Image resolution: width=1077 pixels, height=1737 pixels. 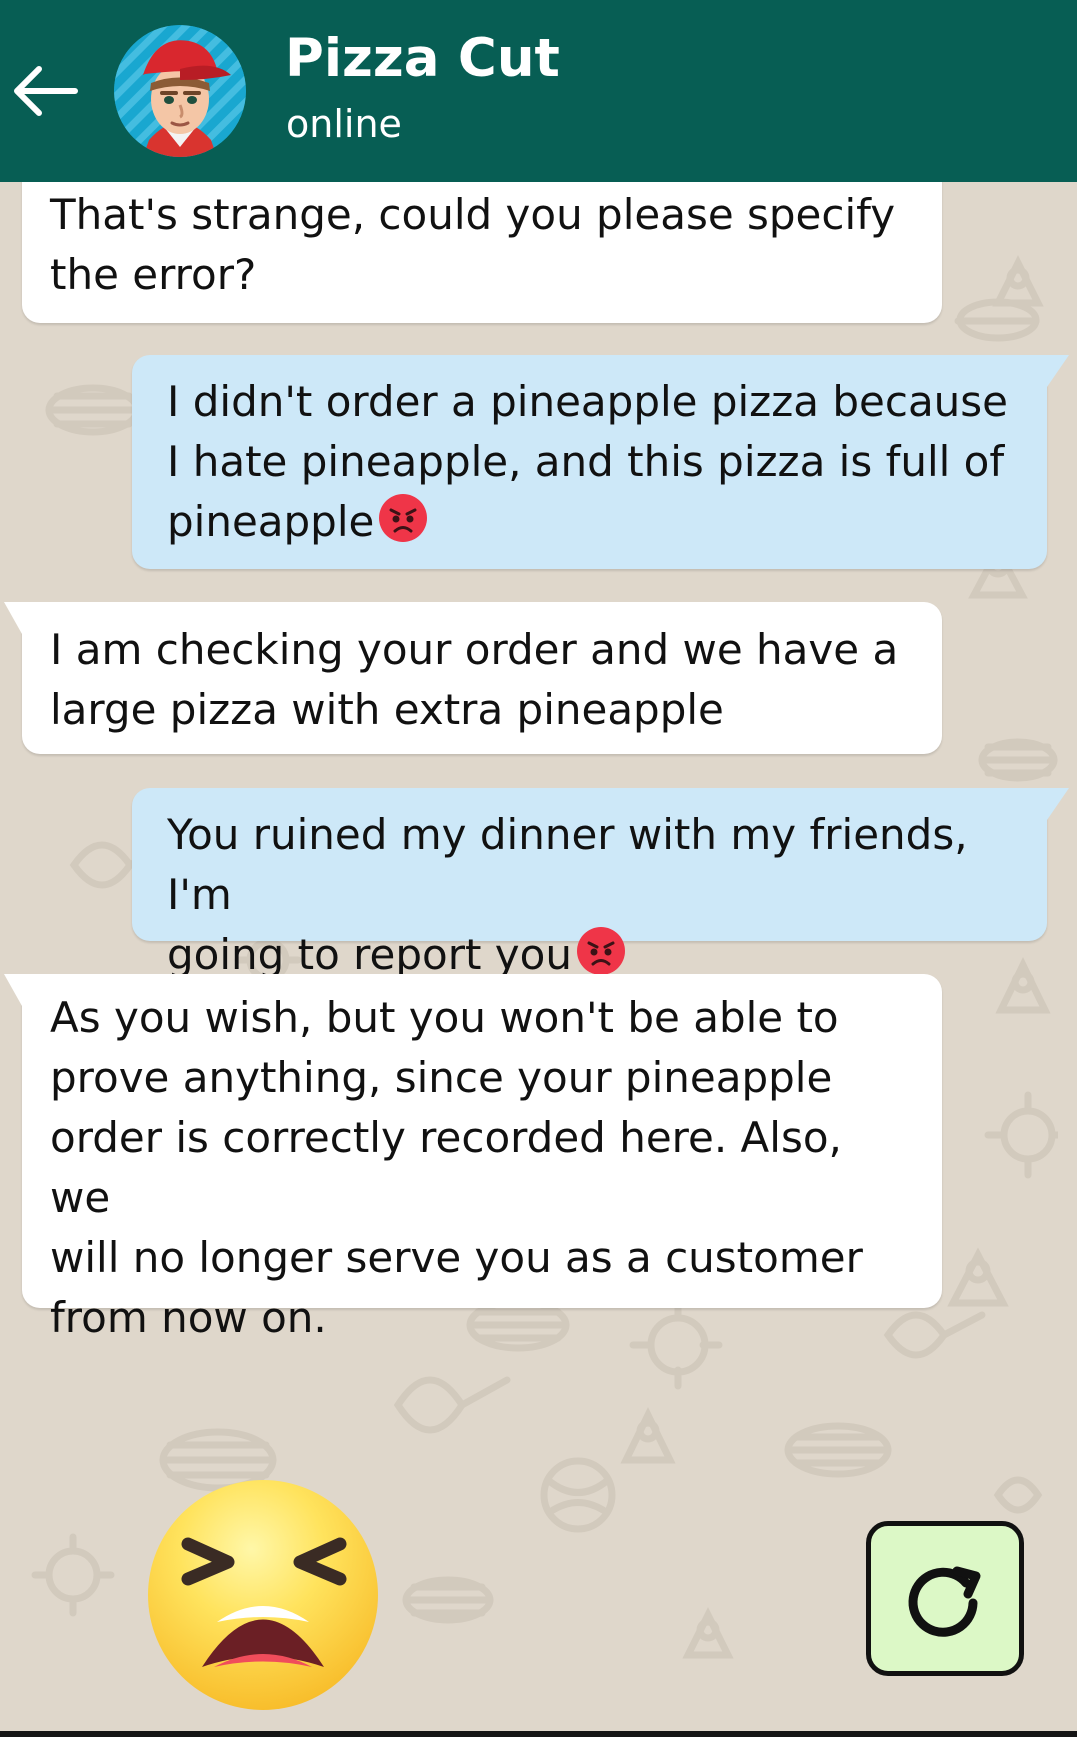 I want to click on back-button, so click(x=44, y=91).